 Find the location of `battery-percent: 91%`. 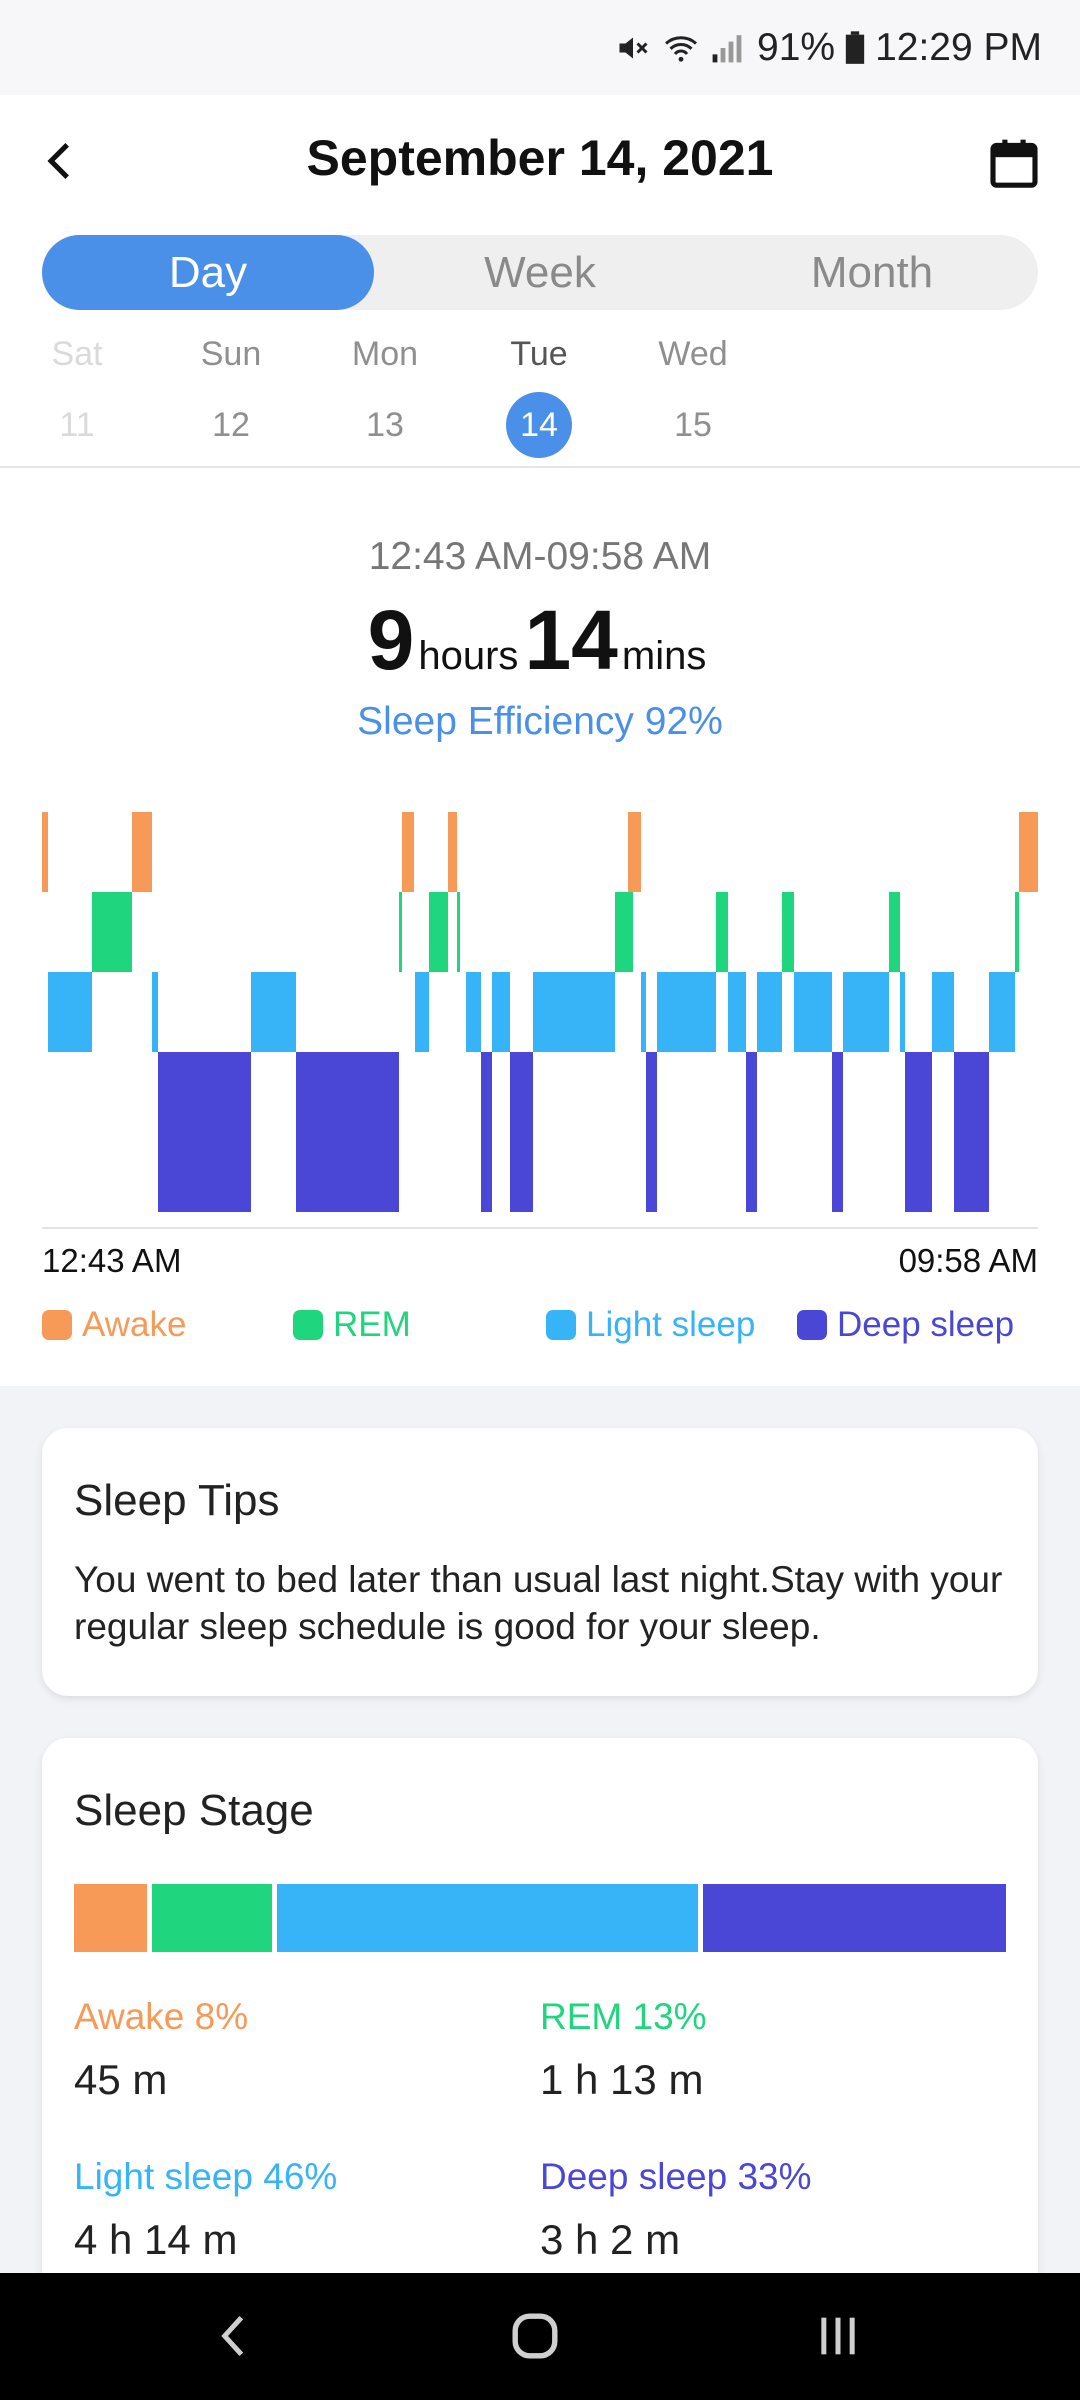

battery-percent: 91% is located at coordinates (796, 47).